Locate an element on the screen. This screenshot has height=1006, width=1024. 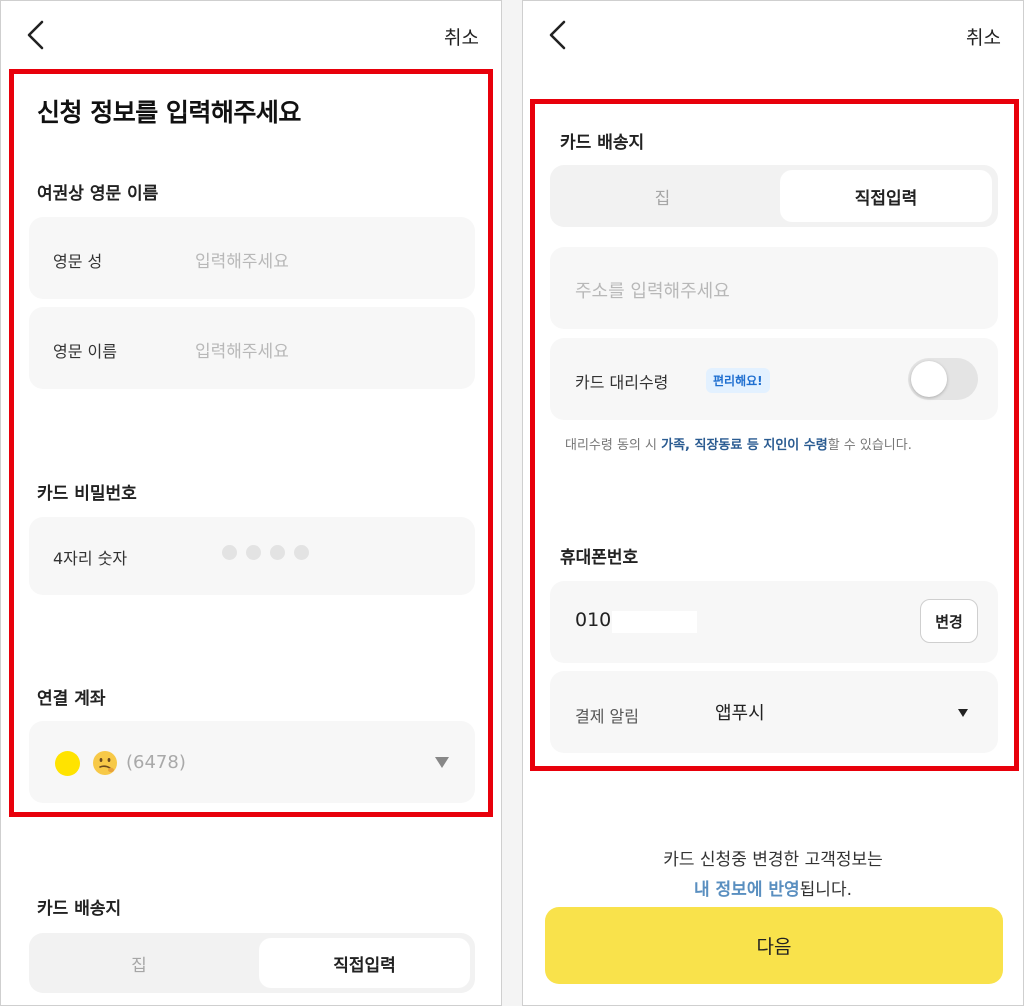
account-section-title: 연결 계좌 is located at coordinates (71, 699).